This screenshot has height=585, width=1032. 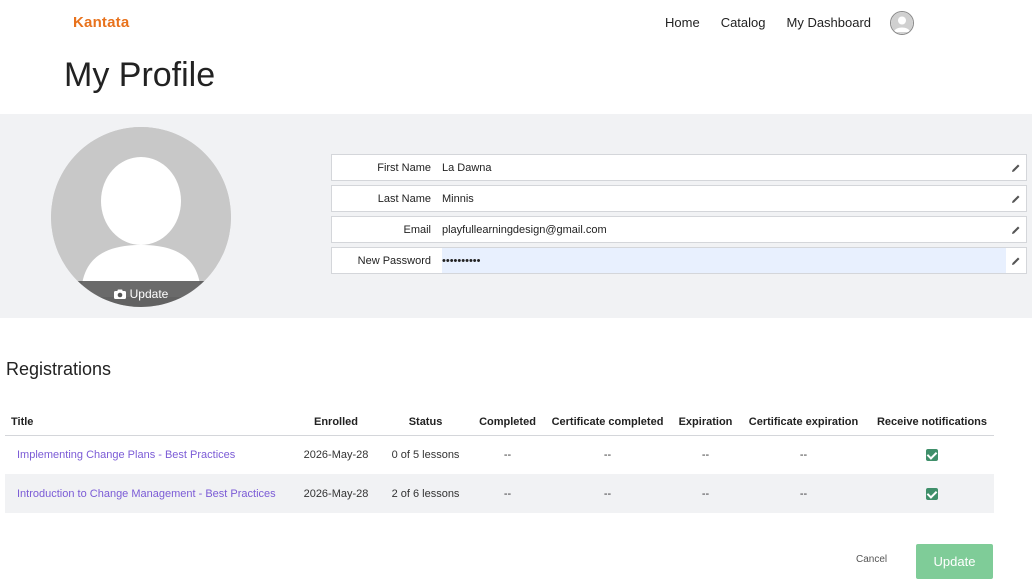 I want to click on registrations-title: Registrations, so click(x=59, y=369).